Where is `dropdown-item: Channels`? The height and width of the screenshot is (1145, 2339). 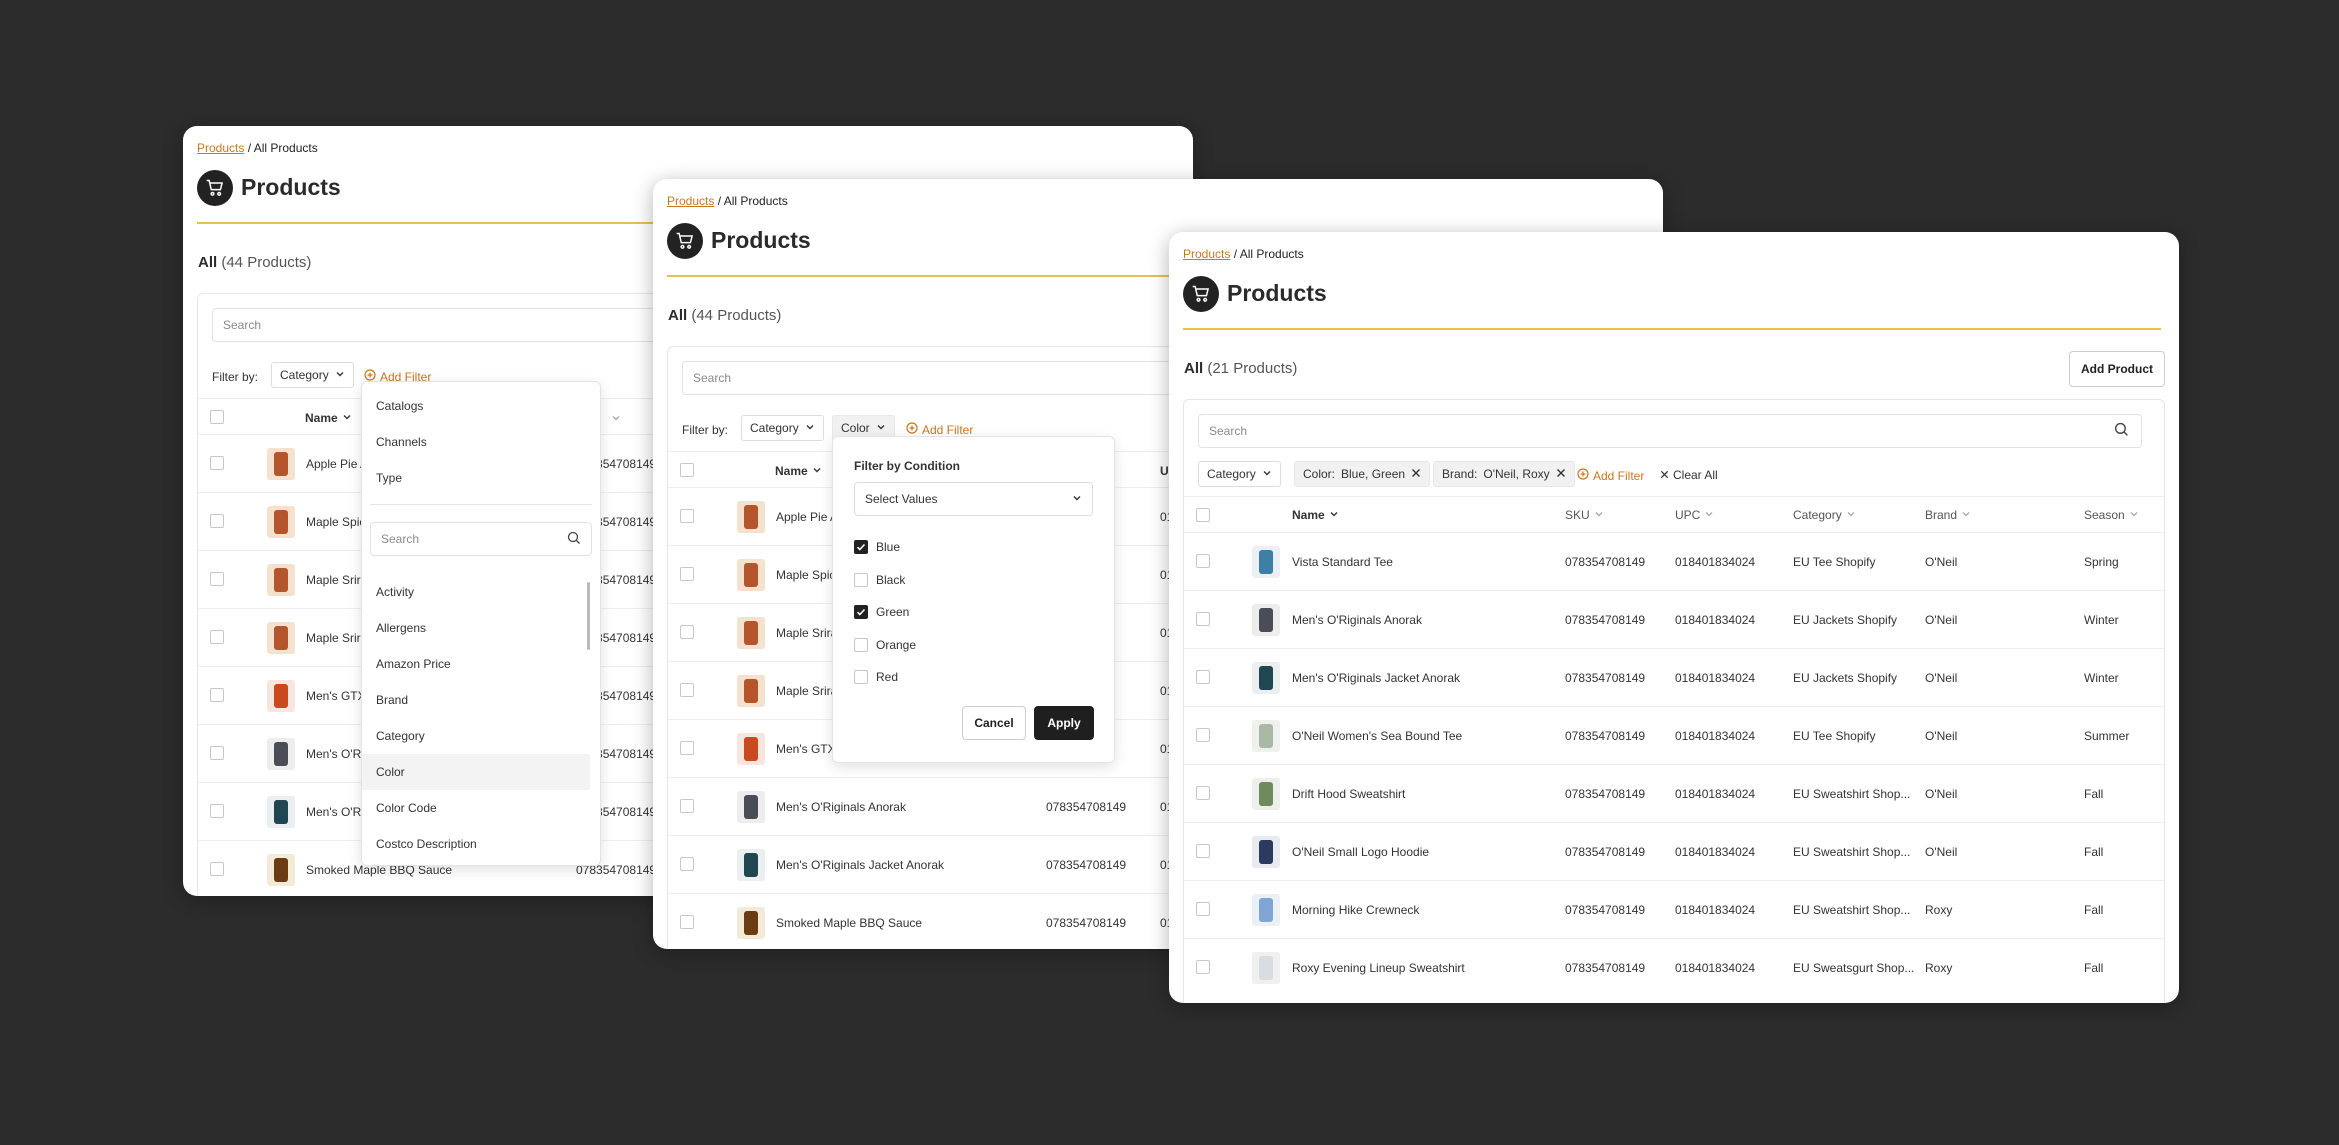
dropdown-item: Channels is located at coordinates (481, 442).